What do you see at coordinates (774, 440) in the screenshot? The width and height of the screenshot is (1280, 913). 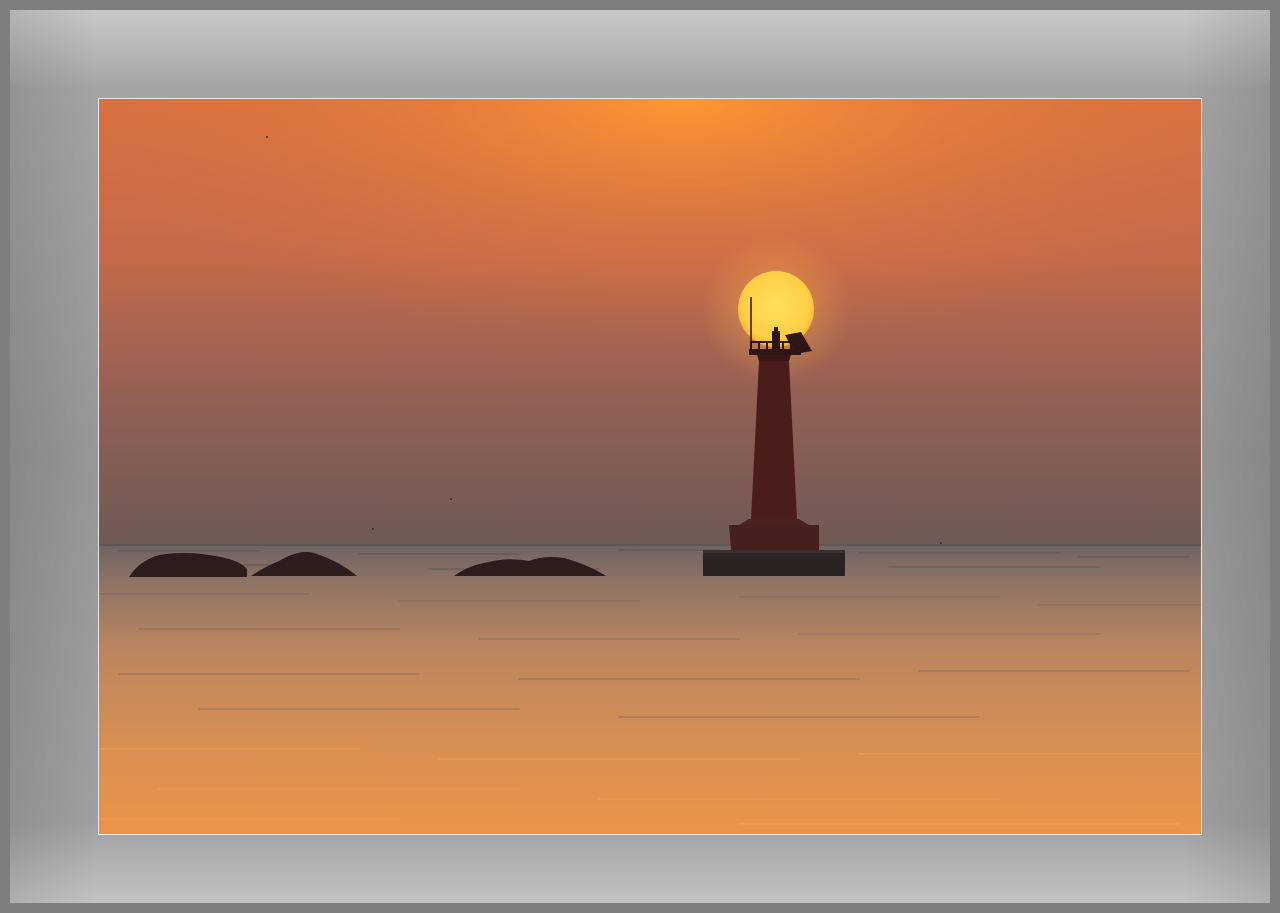 I see `lighthouse-tower` at bounding box center [774, 440].